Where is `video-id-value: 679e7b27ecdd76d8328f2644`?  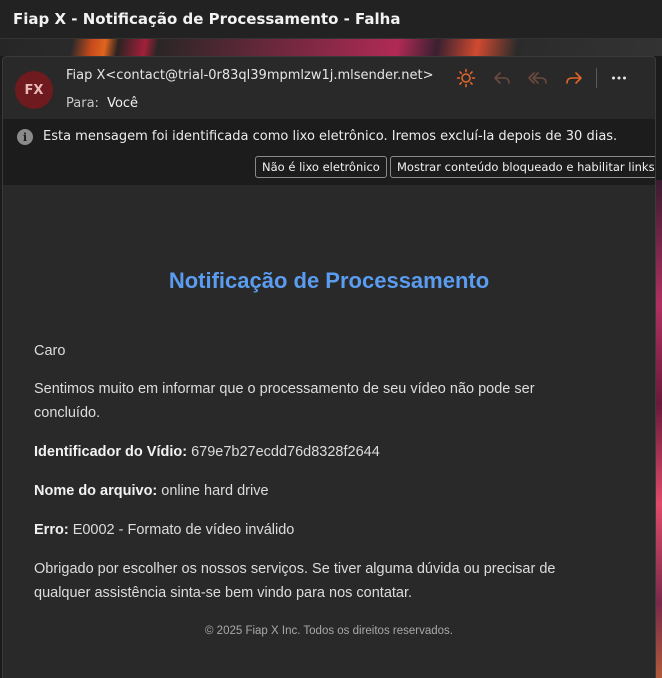 video-id-value: 679e7b27ecdd76d8328f2644 is located at coordinates (285, 452).